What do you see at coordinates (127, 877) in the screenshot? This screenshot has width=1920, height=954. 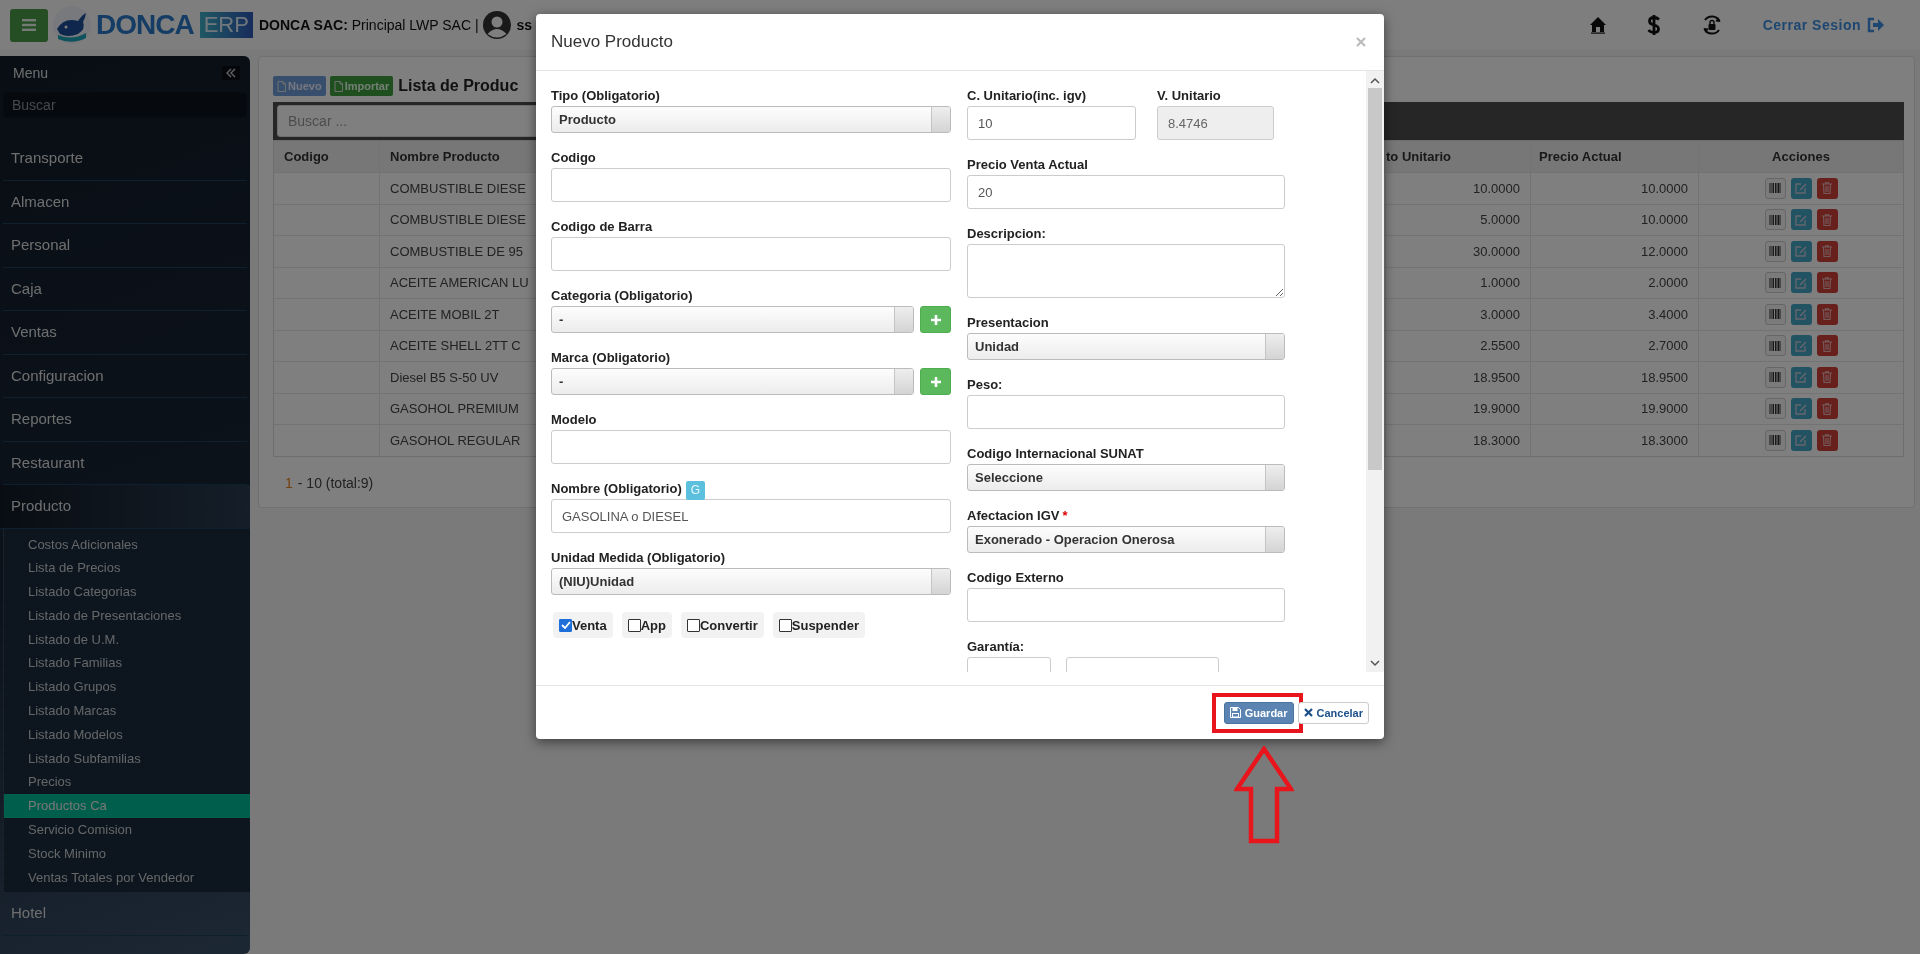 I see `submenu-item: Ventas Totales por Vendedor` at bounding box center [127, 877].